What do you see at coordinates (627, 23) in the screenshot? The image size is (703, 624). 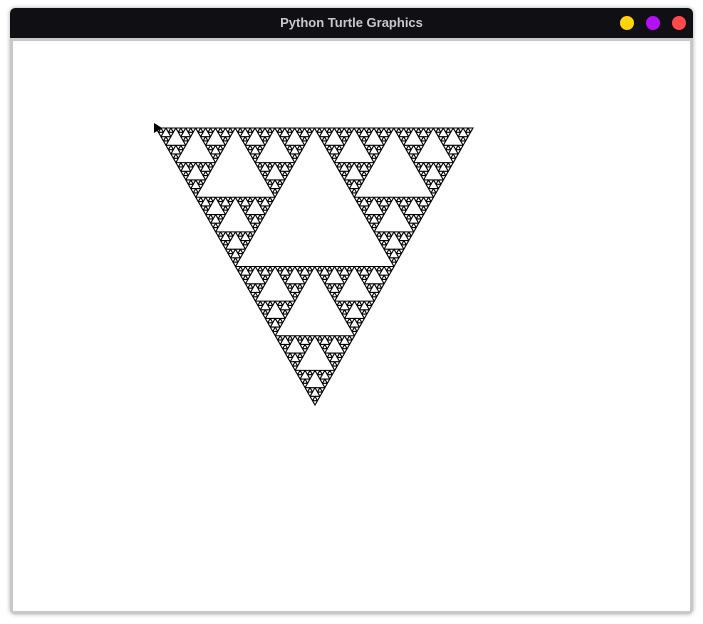 I see `minimize-button` at bounding box center [627, 23].